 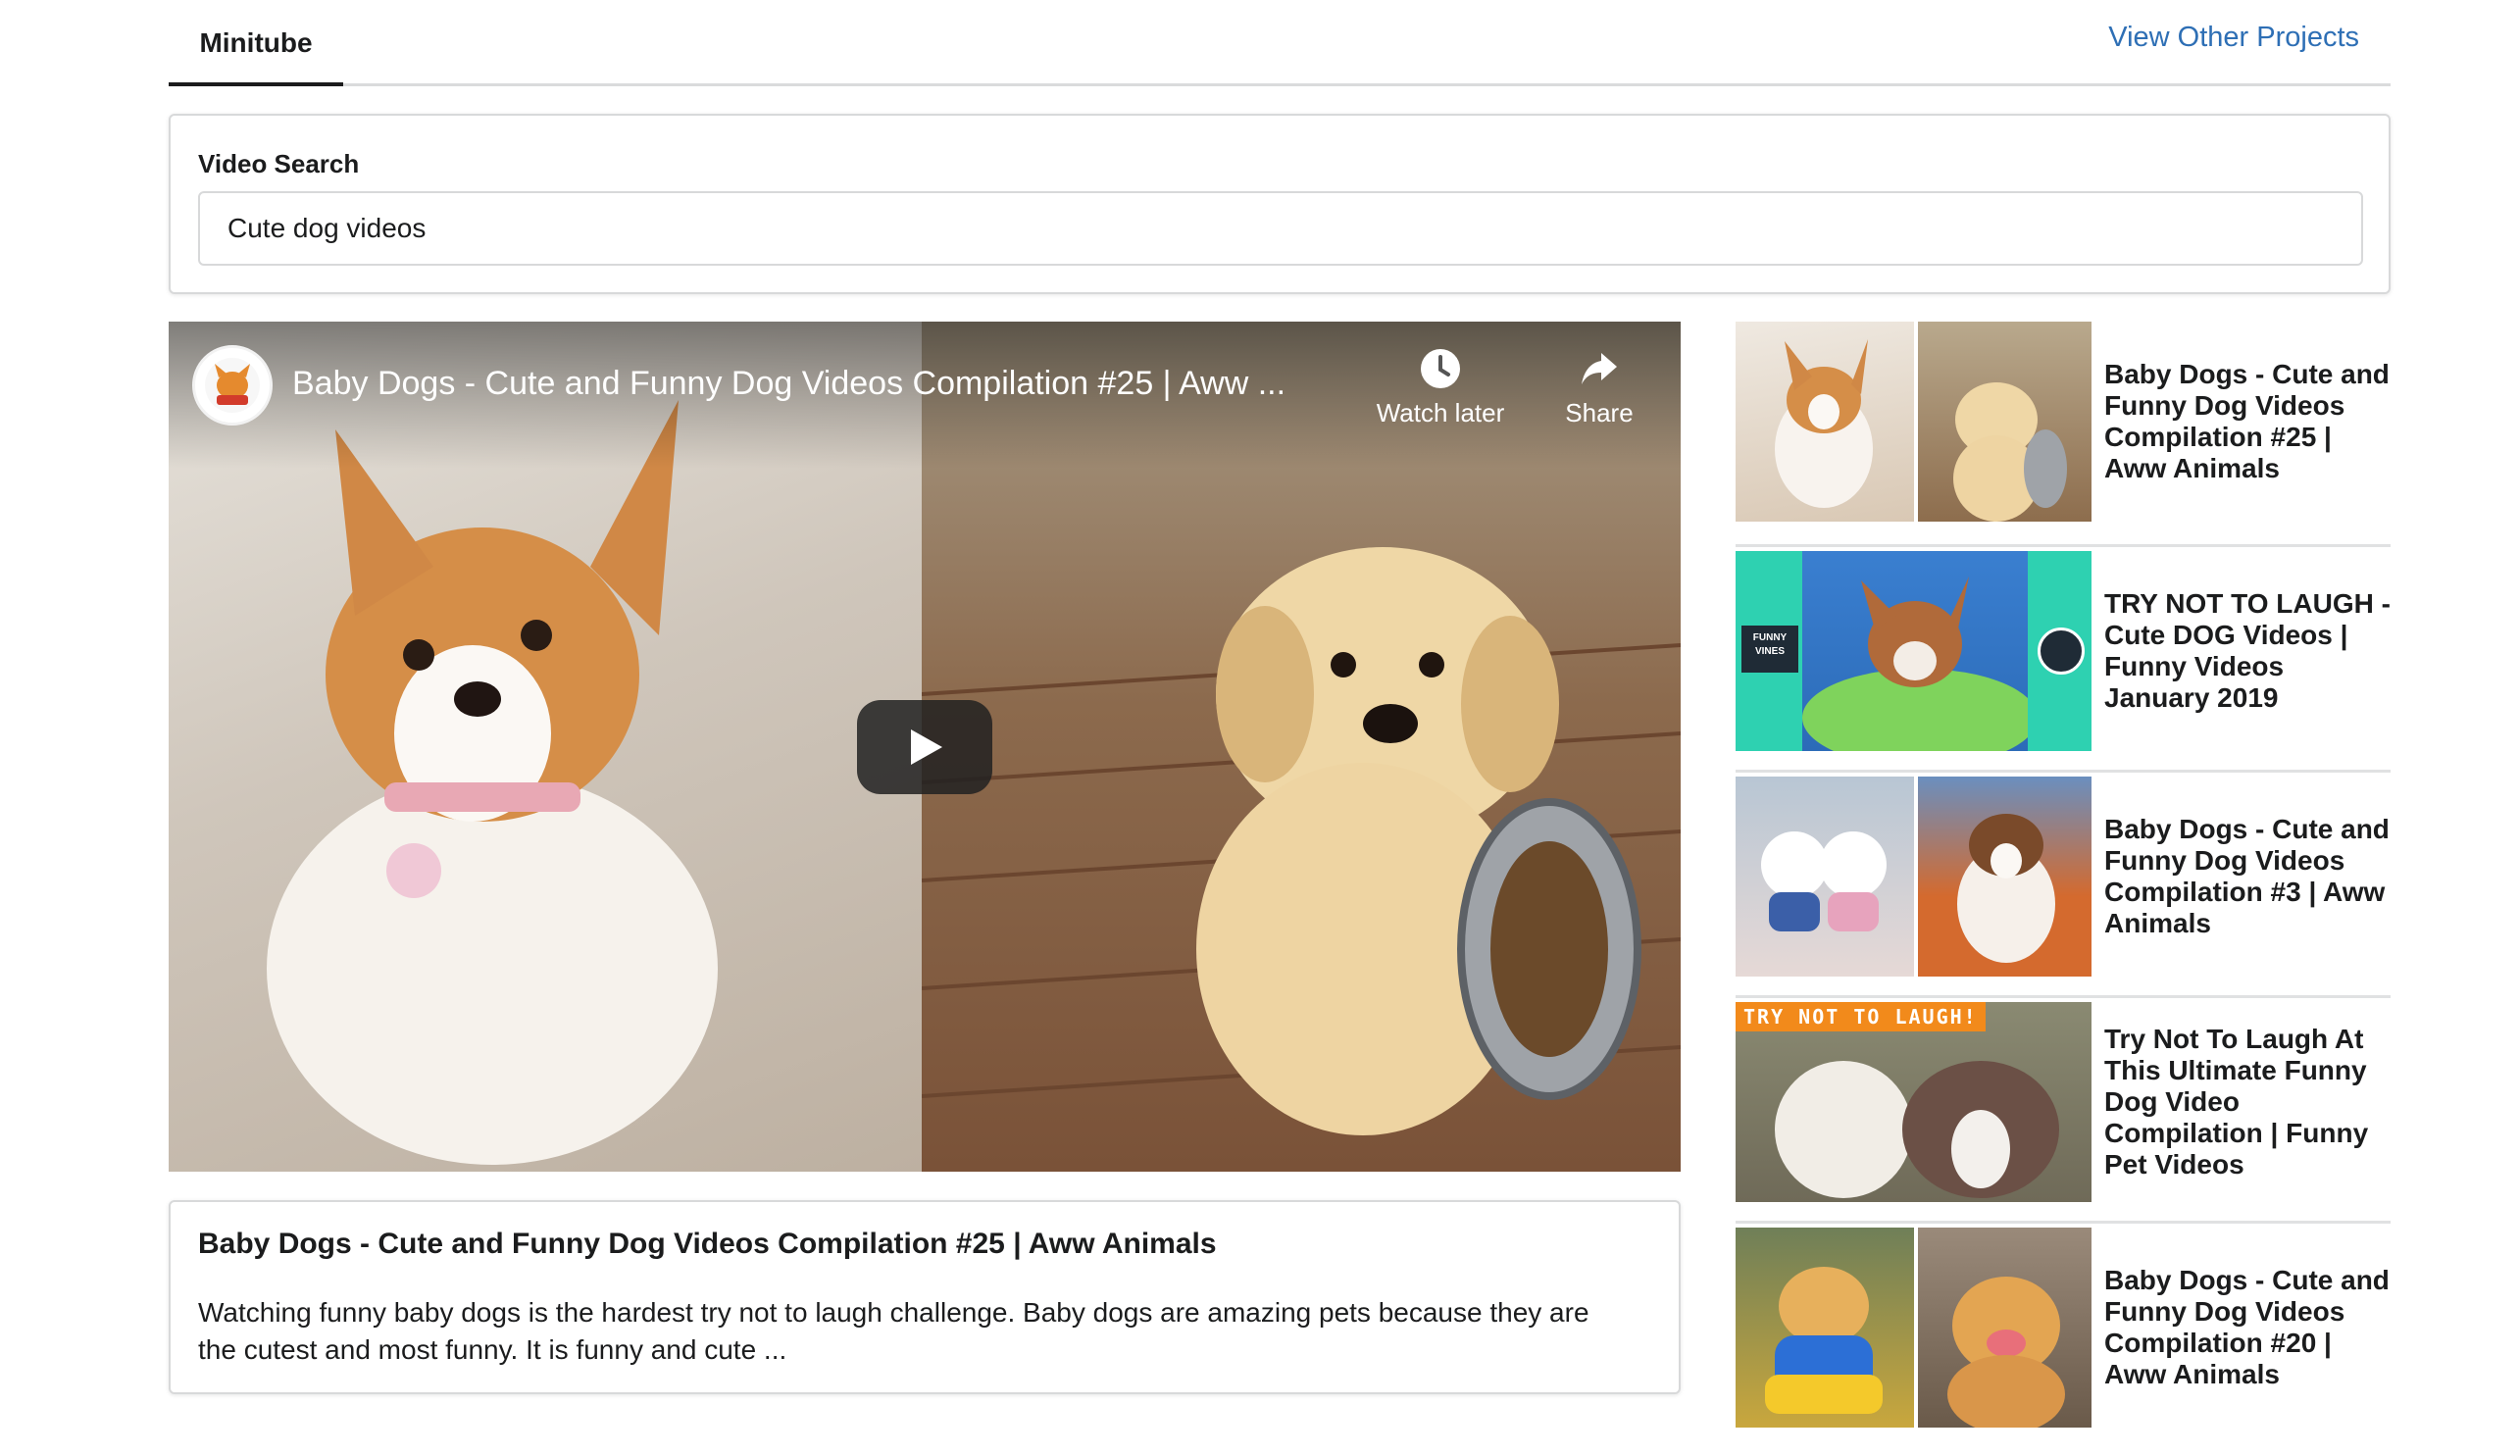 I want to click on channel-badge-icon, so click(x=2061, y=651).